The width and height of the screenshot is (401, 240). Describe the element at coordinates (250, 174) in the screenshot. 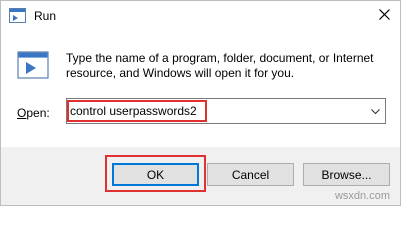

I see `cancel-button: Cancel` at that location.